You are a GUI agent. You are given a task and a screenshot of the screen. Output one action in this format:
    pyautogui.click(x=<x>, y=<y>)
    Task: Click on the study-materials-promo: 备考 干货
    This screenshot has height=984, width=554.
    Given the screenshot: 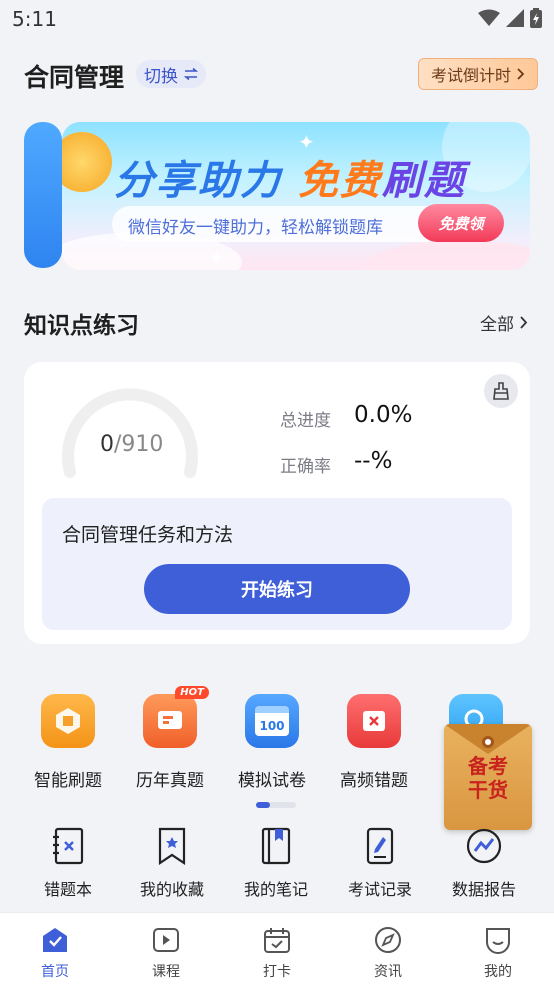 What is the action you would take?
    pyautogui.click(x=488, y=777)
    